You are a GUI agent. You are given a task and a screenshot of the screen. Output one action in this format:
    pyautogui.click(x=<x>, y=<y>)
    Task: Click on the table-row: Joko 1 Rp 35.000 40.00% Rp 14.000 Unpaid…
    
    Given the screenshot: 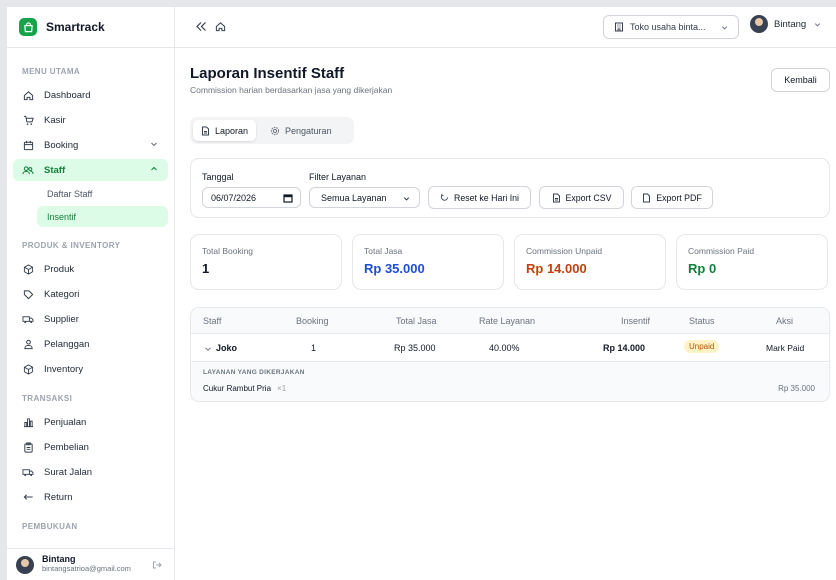 What is the action you would take?
    pyautogui.click(x=510, y=348)
    